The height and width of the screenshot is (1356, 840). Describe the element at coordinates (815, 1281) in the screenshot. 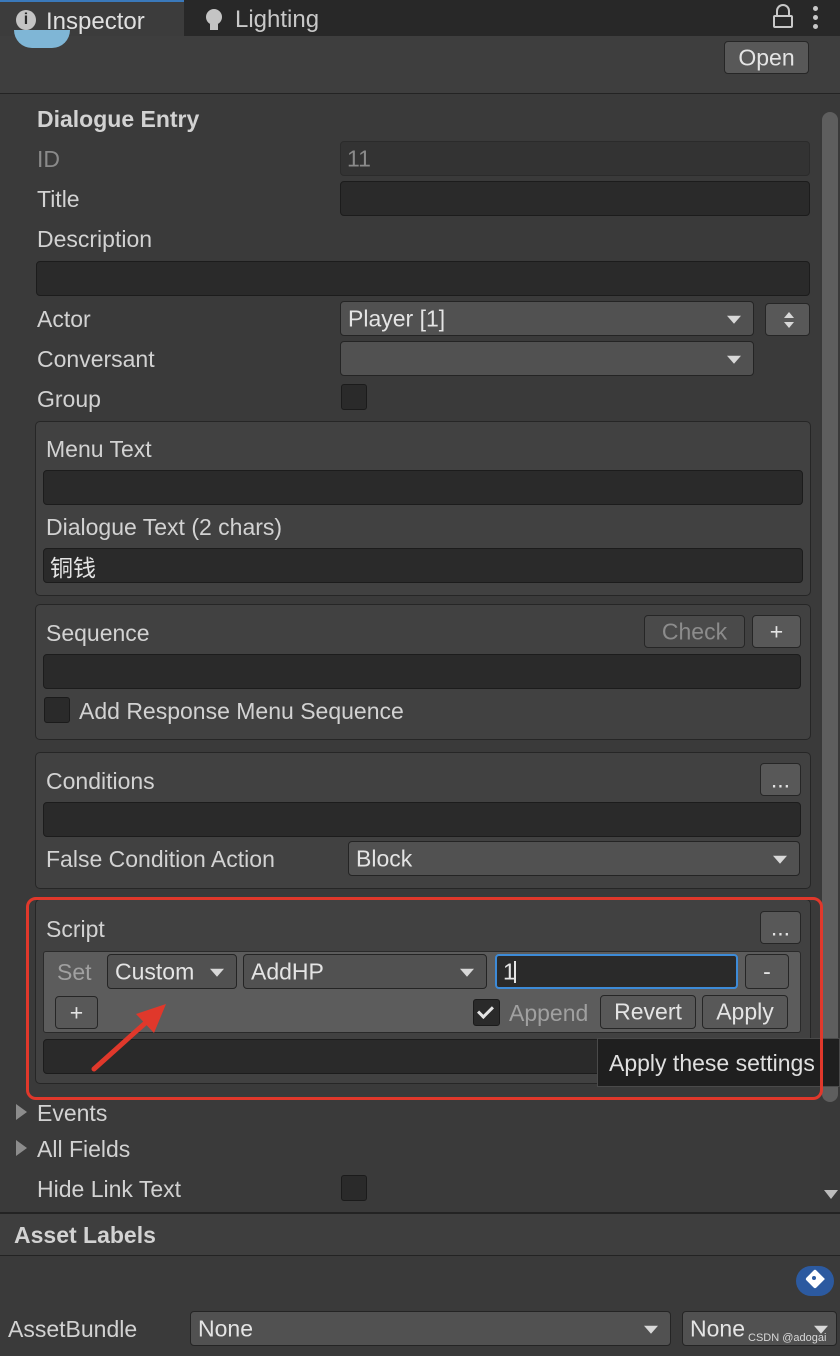

I see `tag-icon` at that location.